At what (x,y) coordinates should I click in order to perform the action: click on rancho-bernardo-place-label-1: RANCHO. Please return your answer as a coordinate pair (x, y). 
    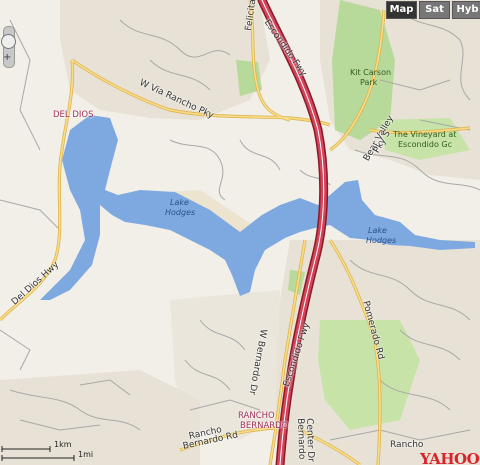
    Looking at the image, I should click on (256, 416).